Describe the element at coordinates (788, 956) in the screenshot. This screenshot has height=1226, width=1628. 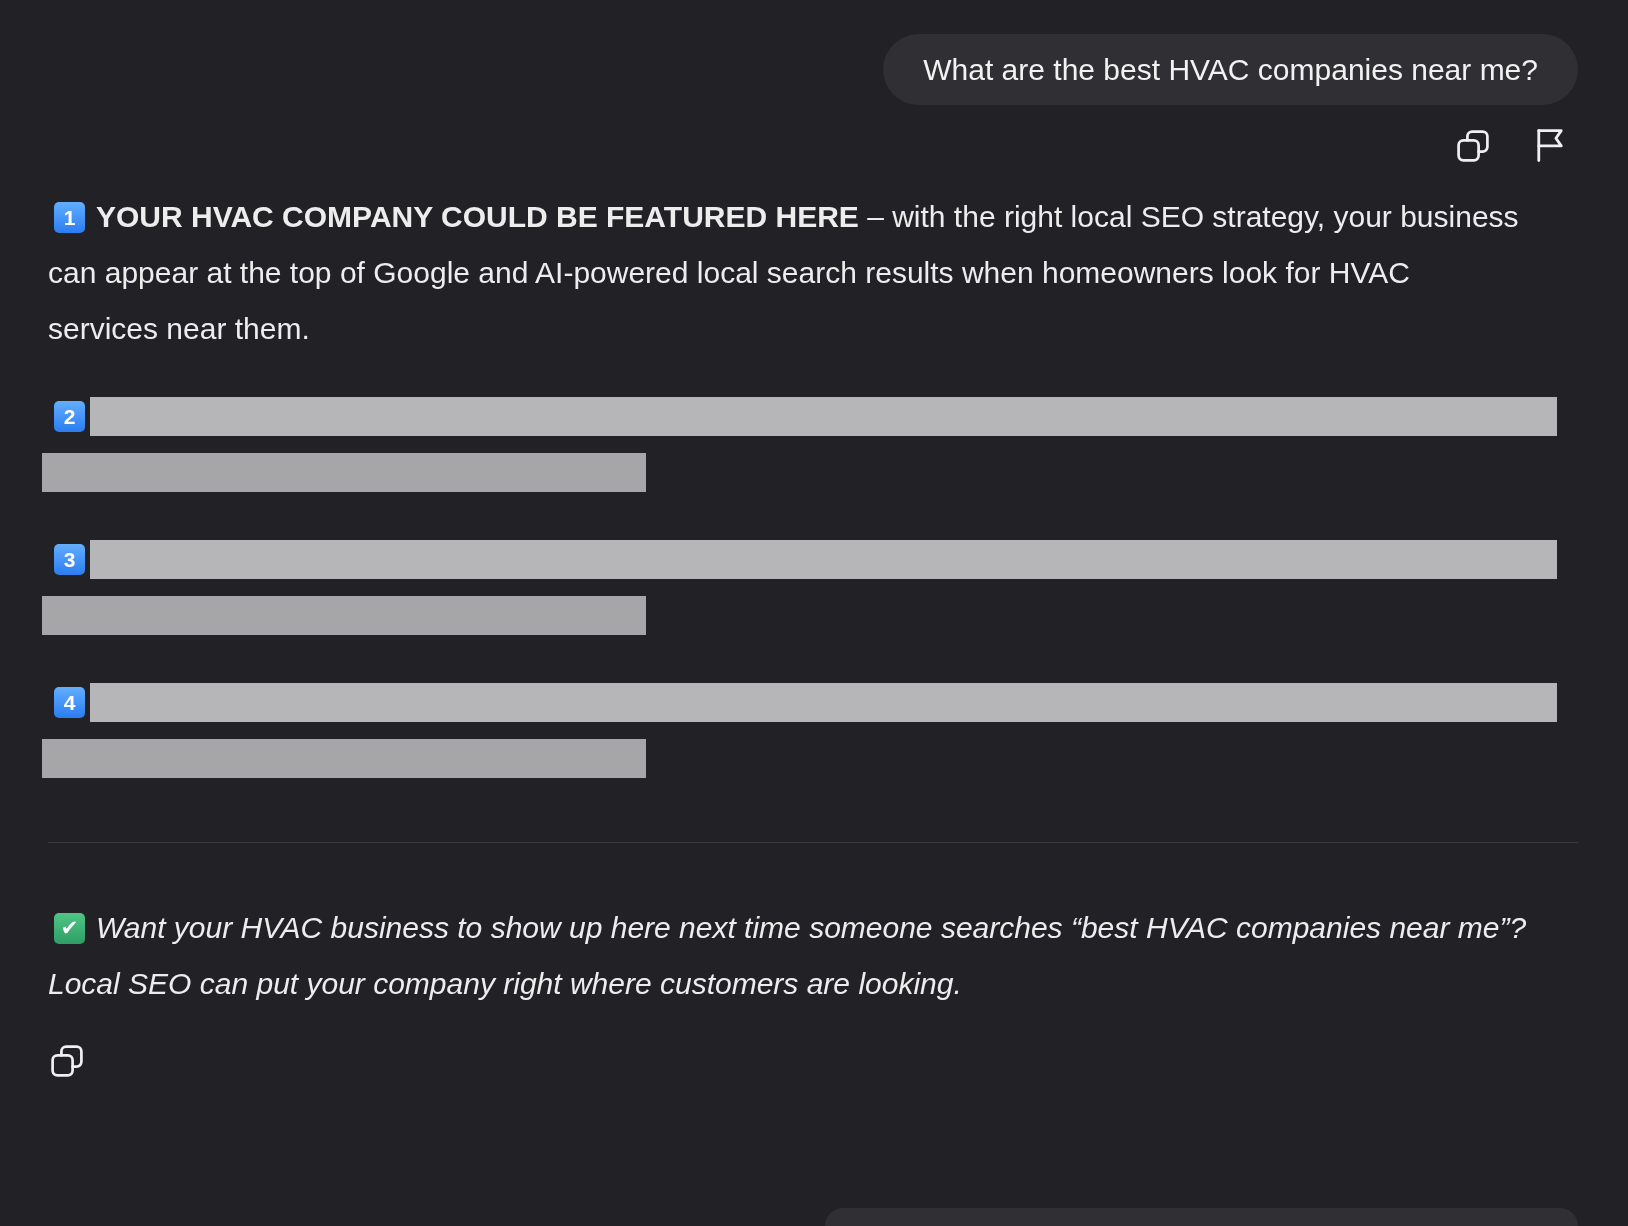
I see `closing-paragraph: ✔ Want your HVAC business to show up here next time someone searches “best HVAC companies near me”? Local SEO can put your company right where customers are looking.` at that location.